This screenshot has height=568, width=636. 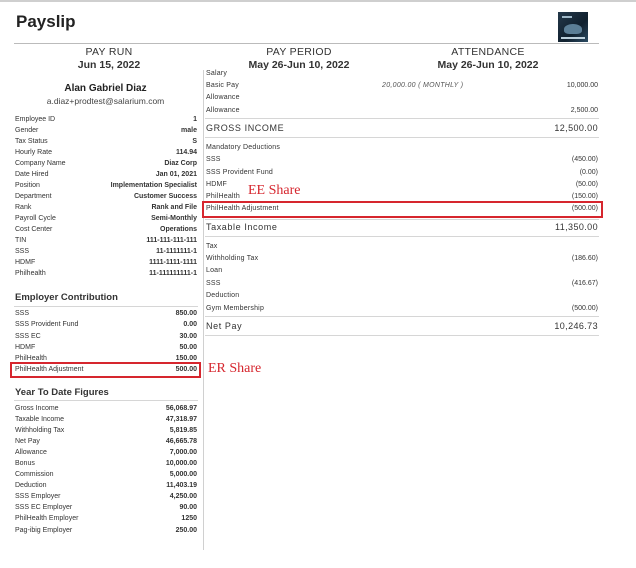 I want to click on deduction-value: (50.00), so click(x=586, y=184).